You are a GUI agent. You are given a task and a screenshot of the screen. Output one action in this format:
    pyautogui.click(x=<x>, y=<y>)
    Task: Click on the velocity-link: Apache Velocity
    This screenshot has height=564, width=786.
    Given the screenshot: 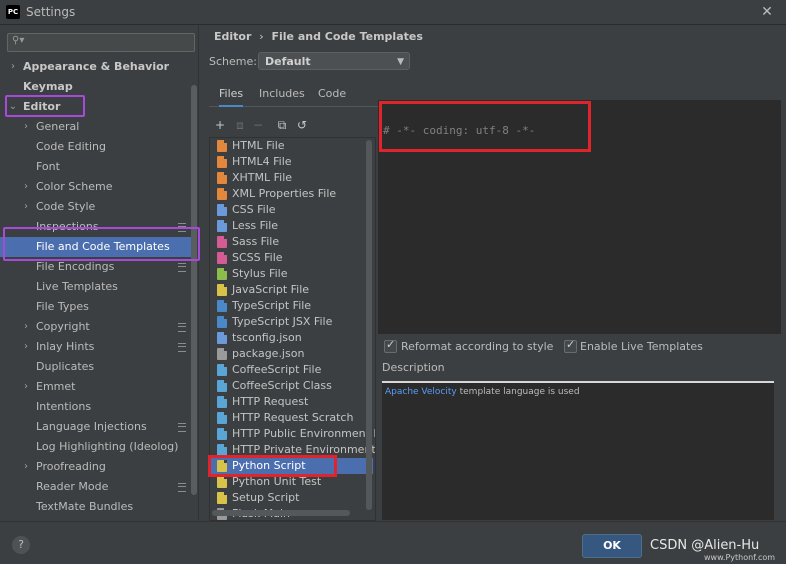 What is the action you would take?
    pyautogui.click(x=421, y=392)
    